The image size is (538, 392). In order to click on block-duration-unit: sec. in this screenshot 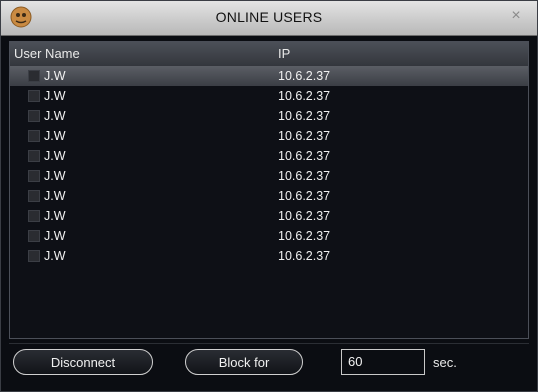, I will do `click(445, 362)`.